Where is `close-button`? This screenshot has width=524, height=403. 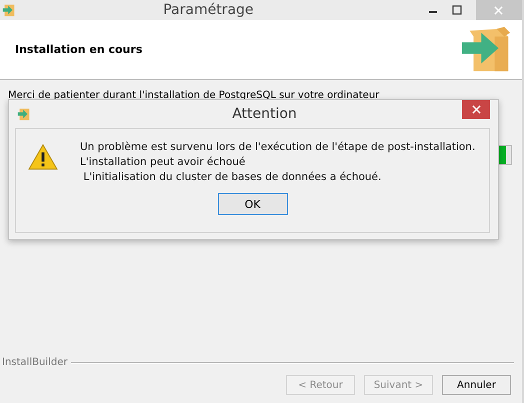
close-button is located at coordinates (476, 109).